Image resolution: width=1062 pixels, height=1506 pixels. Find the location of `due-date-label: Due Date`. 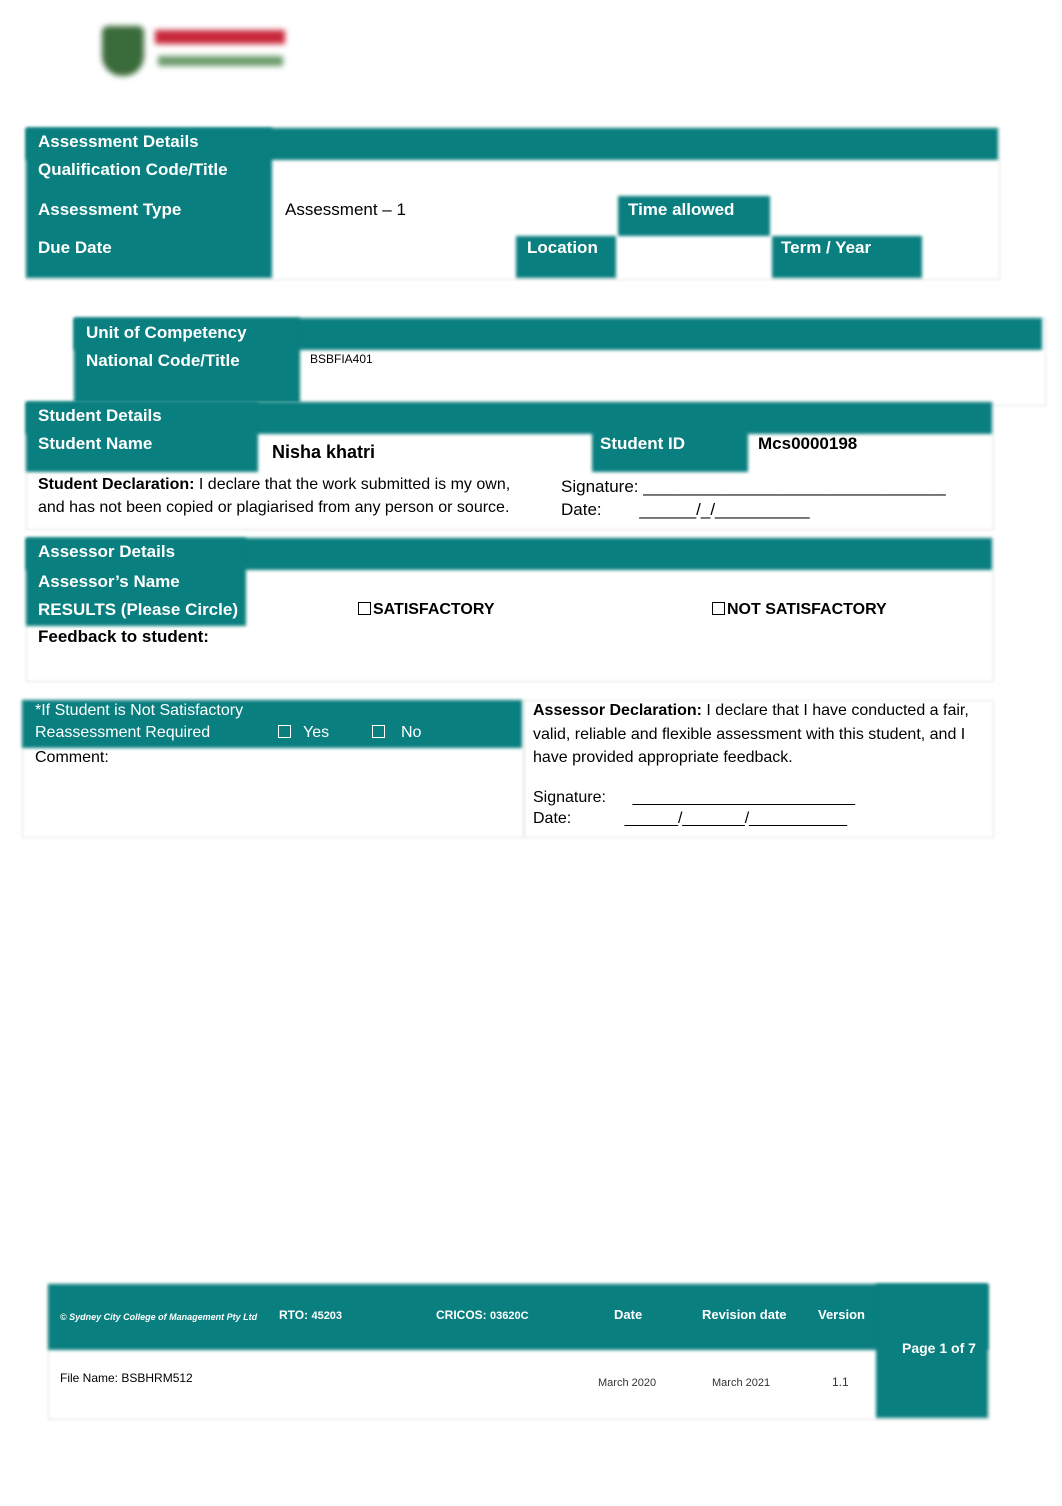

due-date-label: Due Date is located at coordinates (75, 247).